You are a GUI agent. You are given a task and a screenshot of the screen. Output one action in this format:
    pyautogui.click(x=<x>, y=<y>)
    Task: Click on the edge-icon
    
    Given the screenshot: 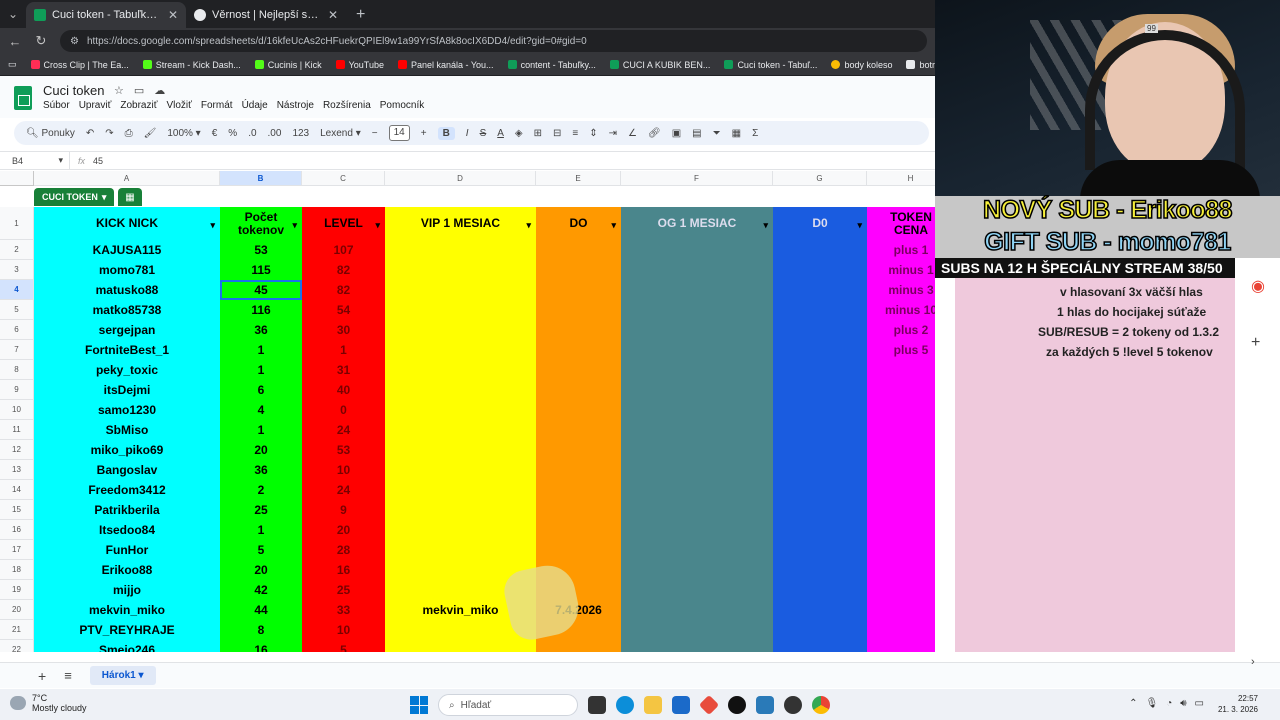 What is the action you would take?
    pyautogui.click(x=625, y=705)
    